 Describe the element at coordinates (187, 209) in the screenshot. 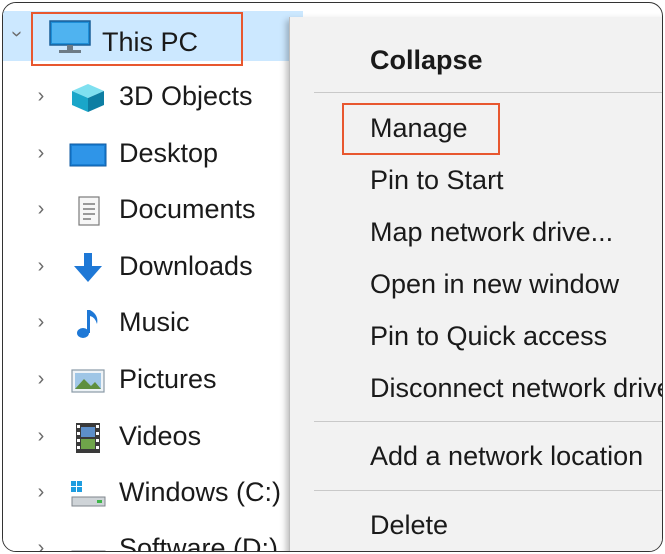

I see `tree-item-label: Documents` at that location.